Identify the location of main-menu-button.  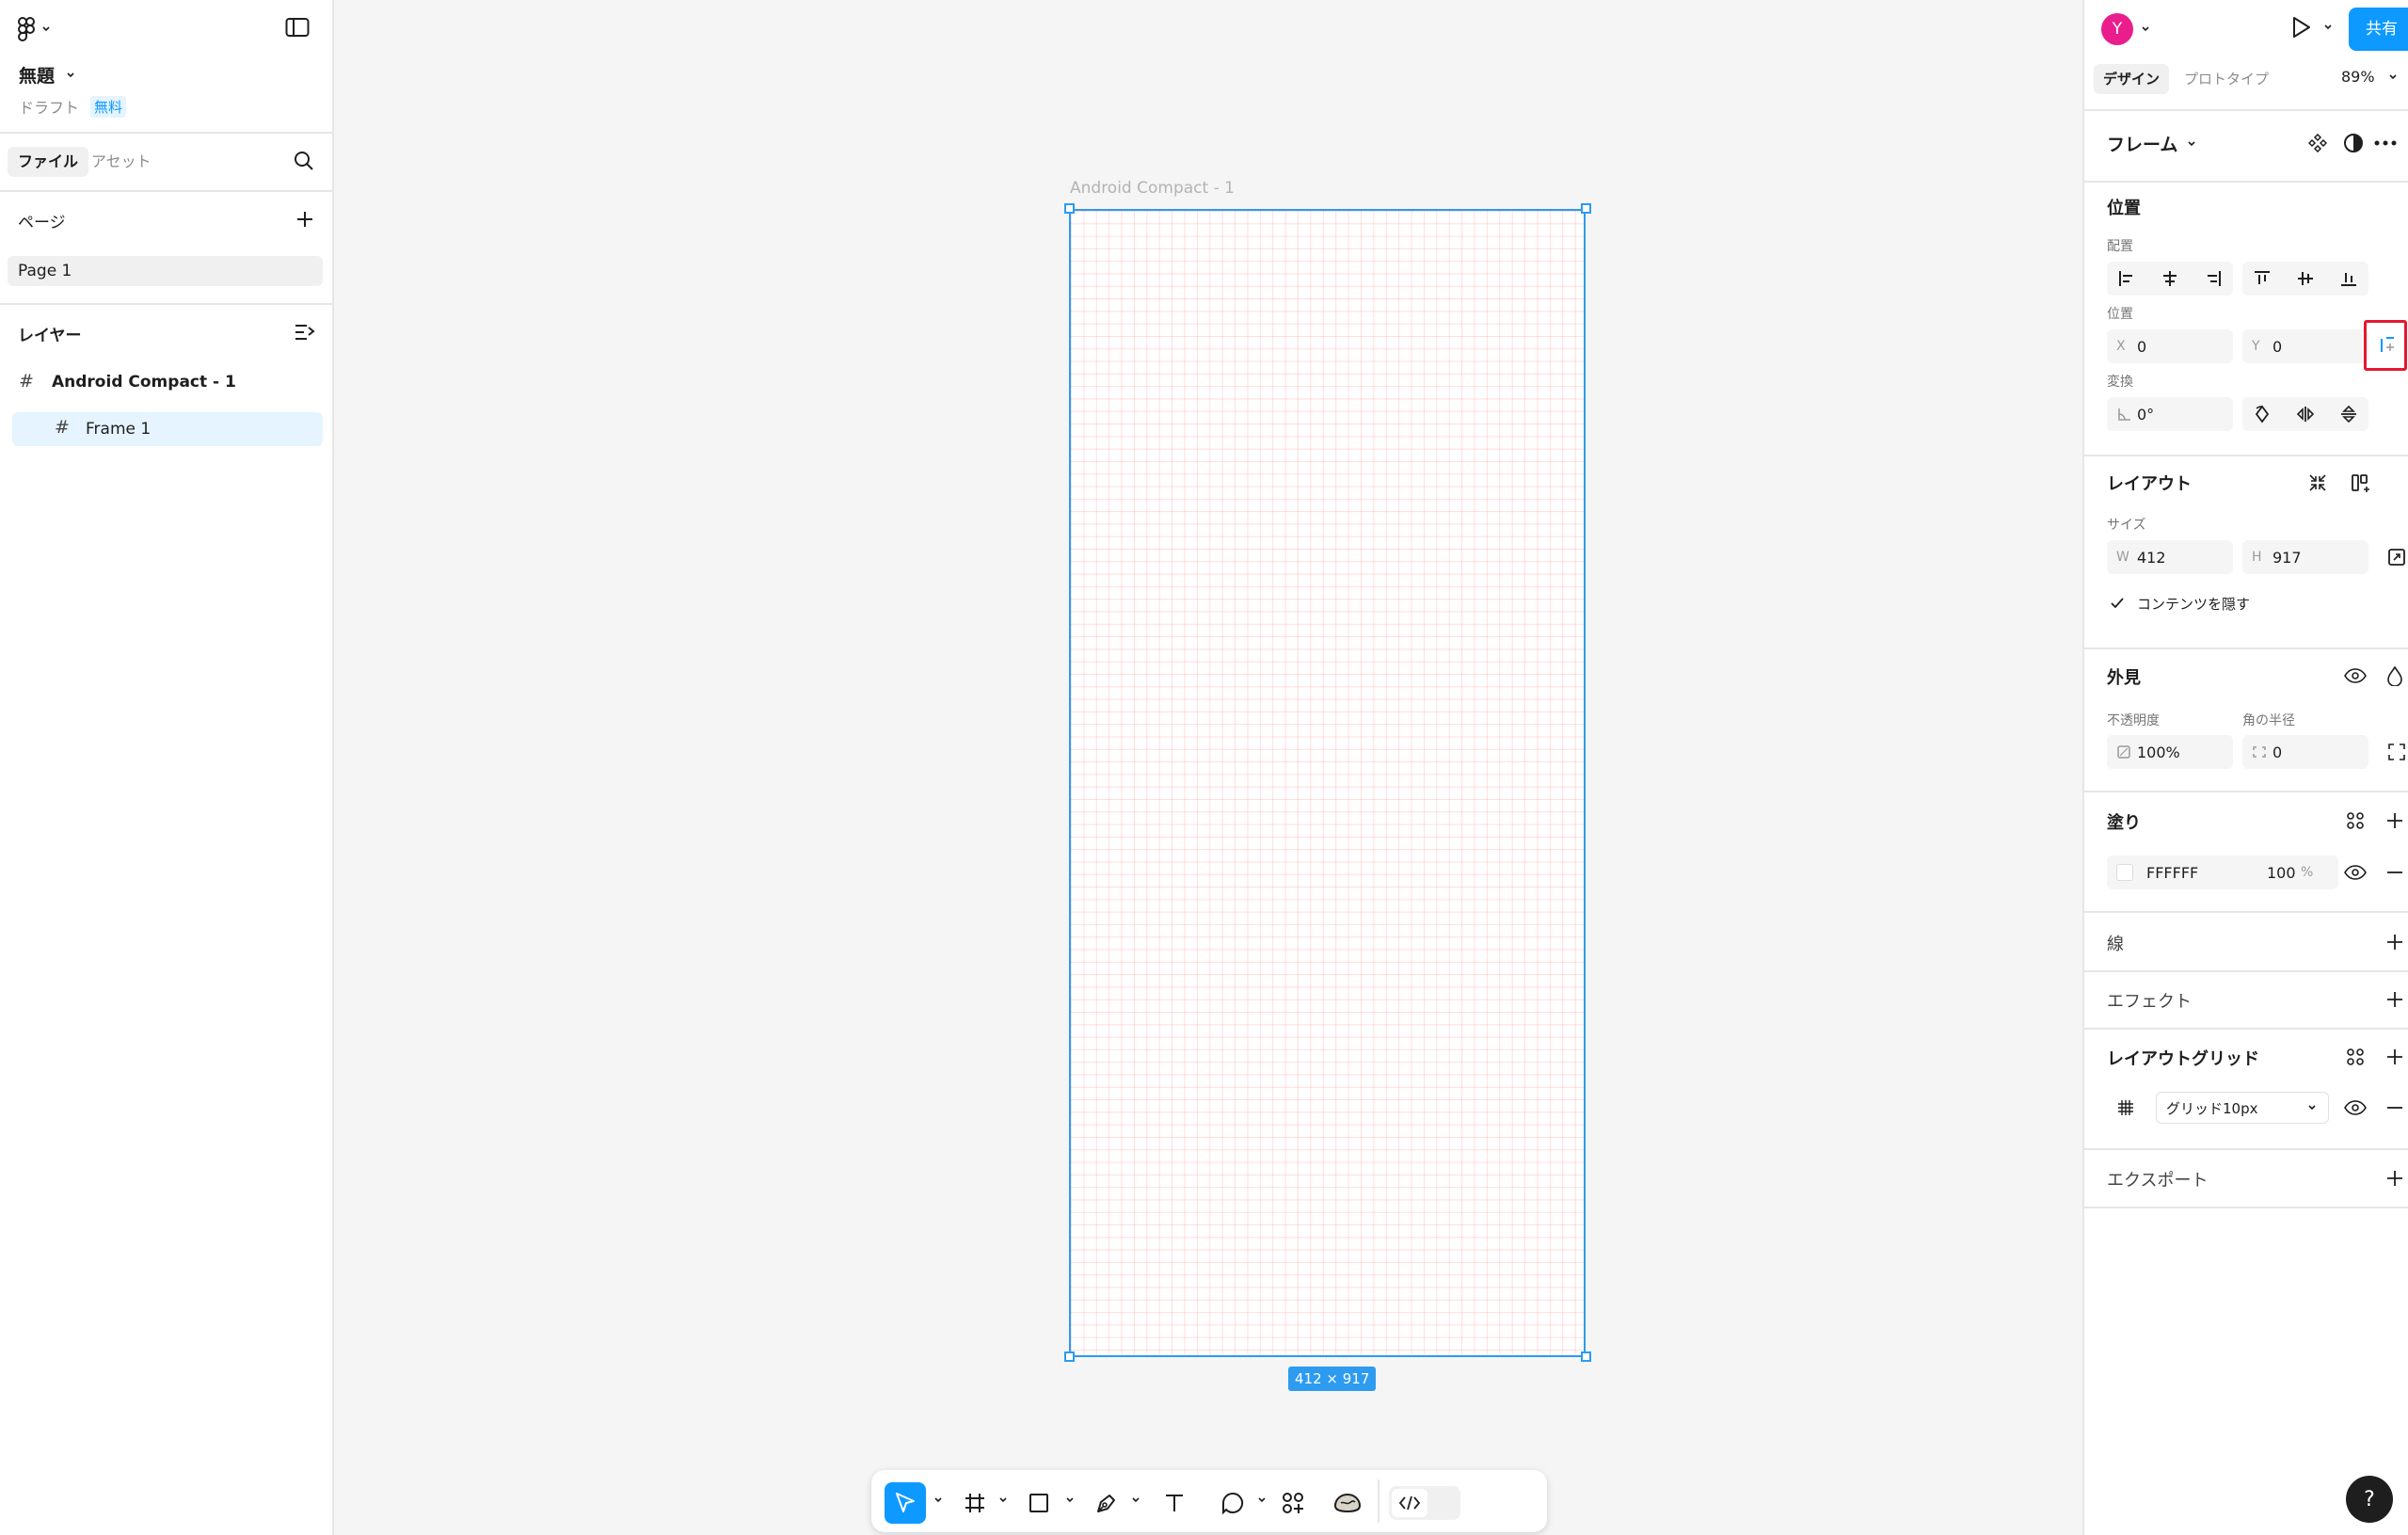
(39, 29).